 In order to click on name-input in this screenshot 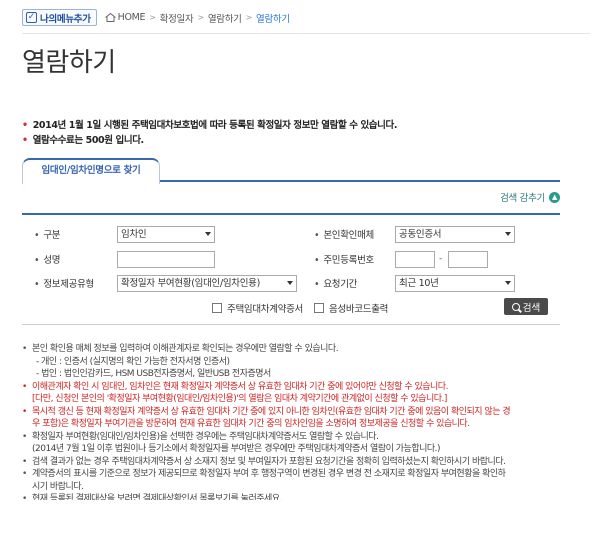, I will do `click(166, 259)`.